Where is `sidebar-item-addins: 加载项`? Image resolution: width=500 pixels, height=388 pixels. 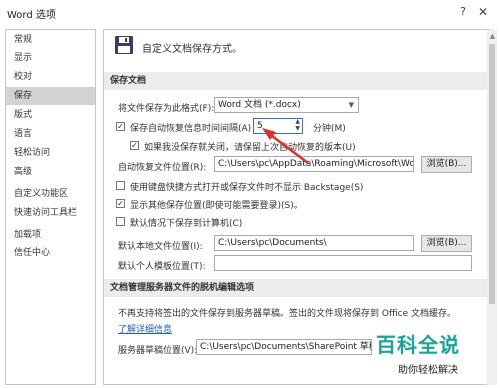
sidebar-item-addins: 加载项 is located at coordinates (50, 235).